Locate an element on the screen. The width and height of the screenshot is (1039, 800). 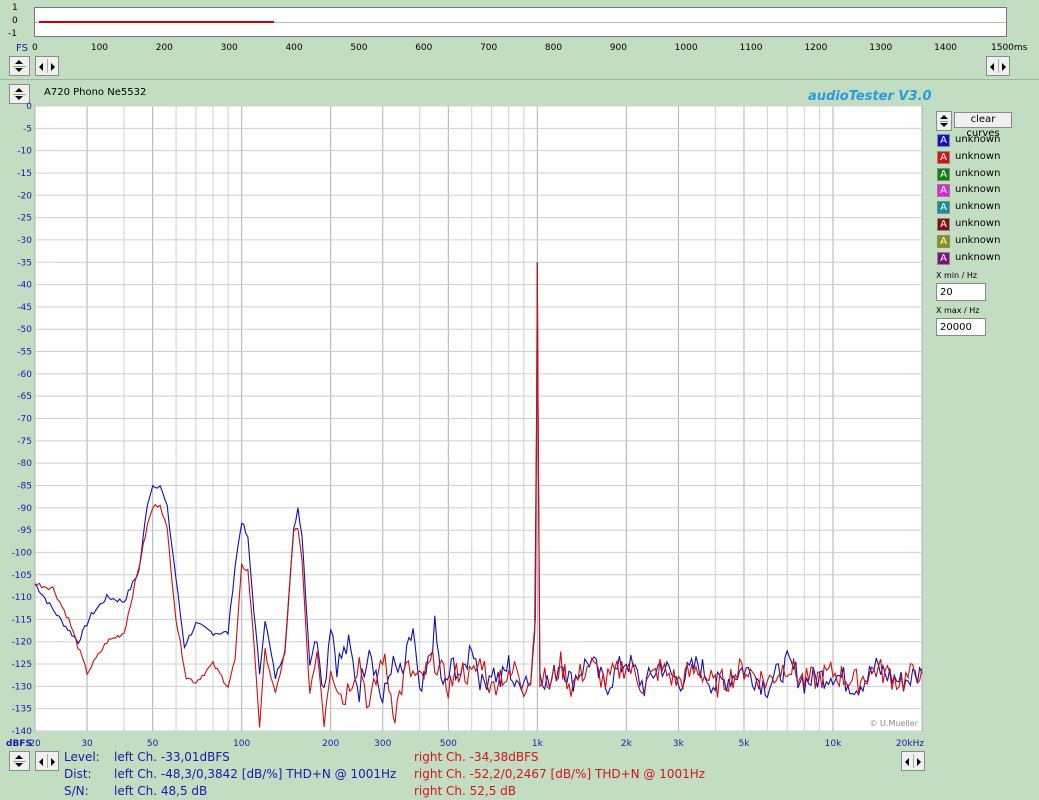
sn-label: S/N: is located at coordinates (76, 791).